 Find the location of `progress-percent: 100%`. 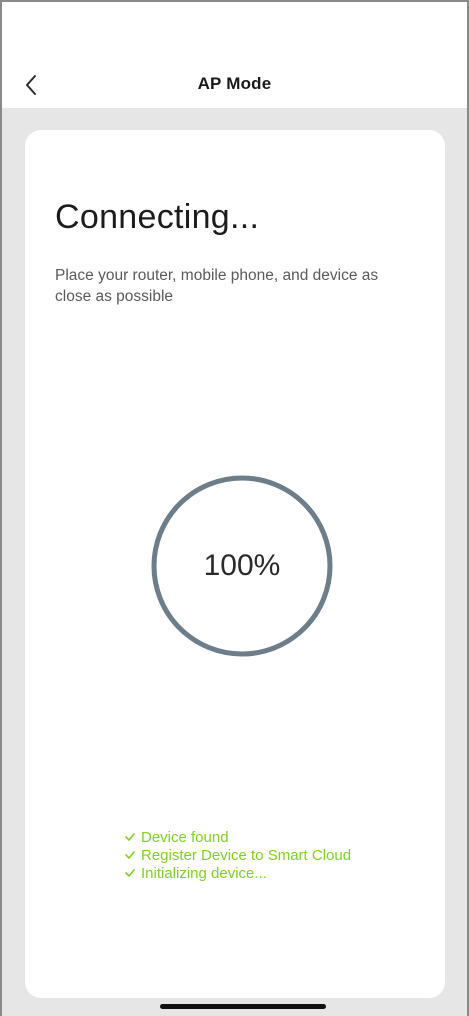

progress-percent: 100% is located at coordinates (242, 565).